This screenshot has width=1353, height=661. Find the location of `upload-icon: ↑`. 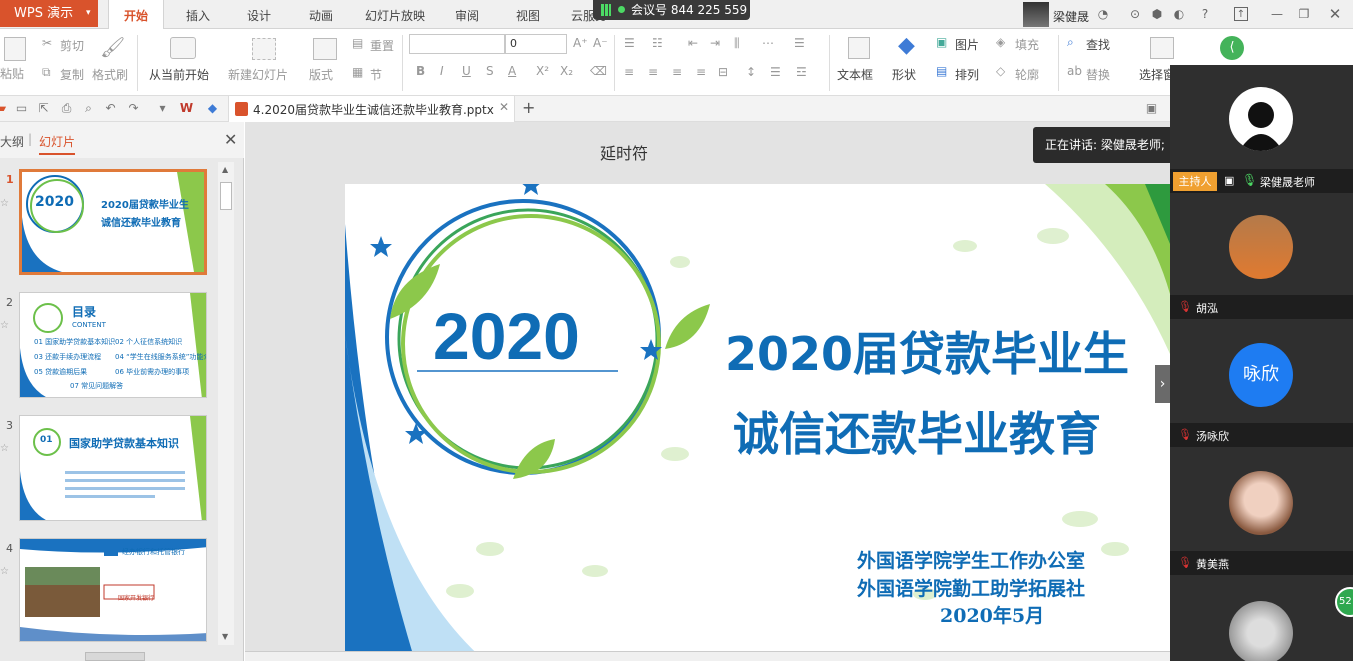

upload-icon: ↑ is located at coordinates (1241, 14).